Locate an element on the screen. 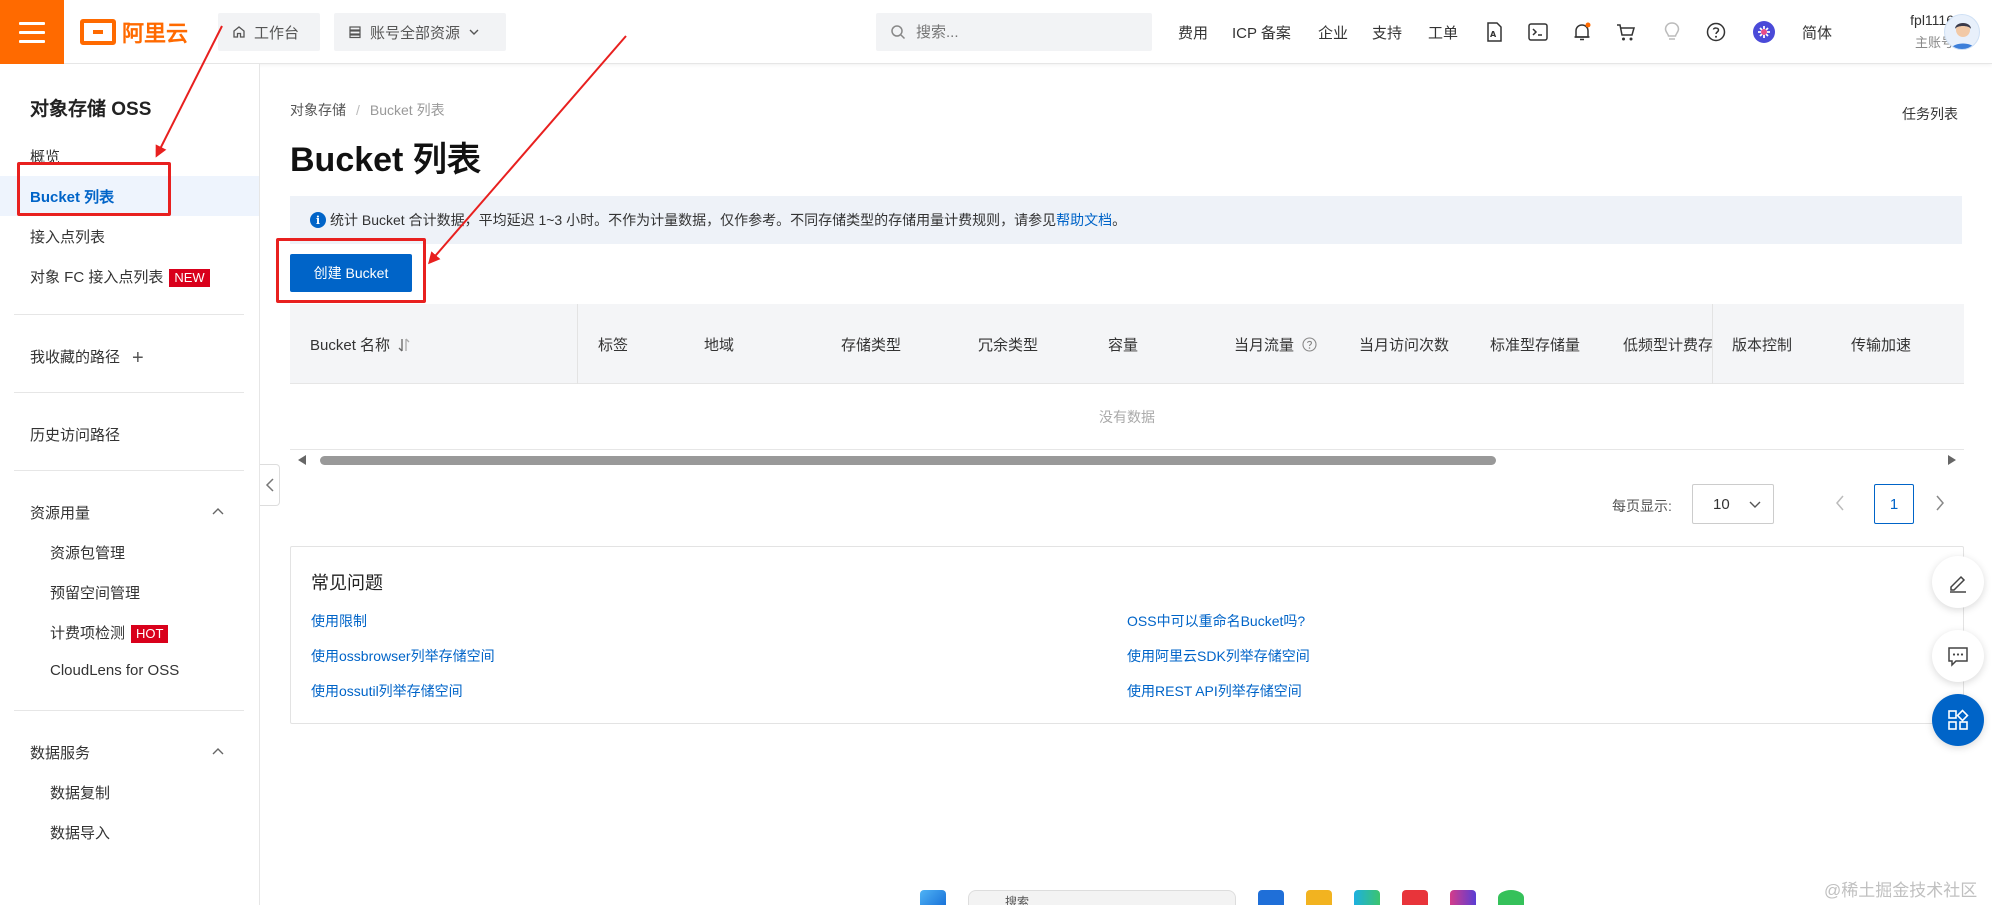  faq-link: OSS中可以重命名Bucket吗? is located at coordinates (1216, 621).